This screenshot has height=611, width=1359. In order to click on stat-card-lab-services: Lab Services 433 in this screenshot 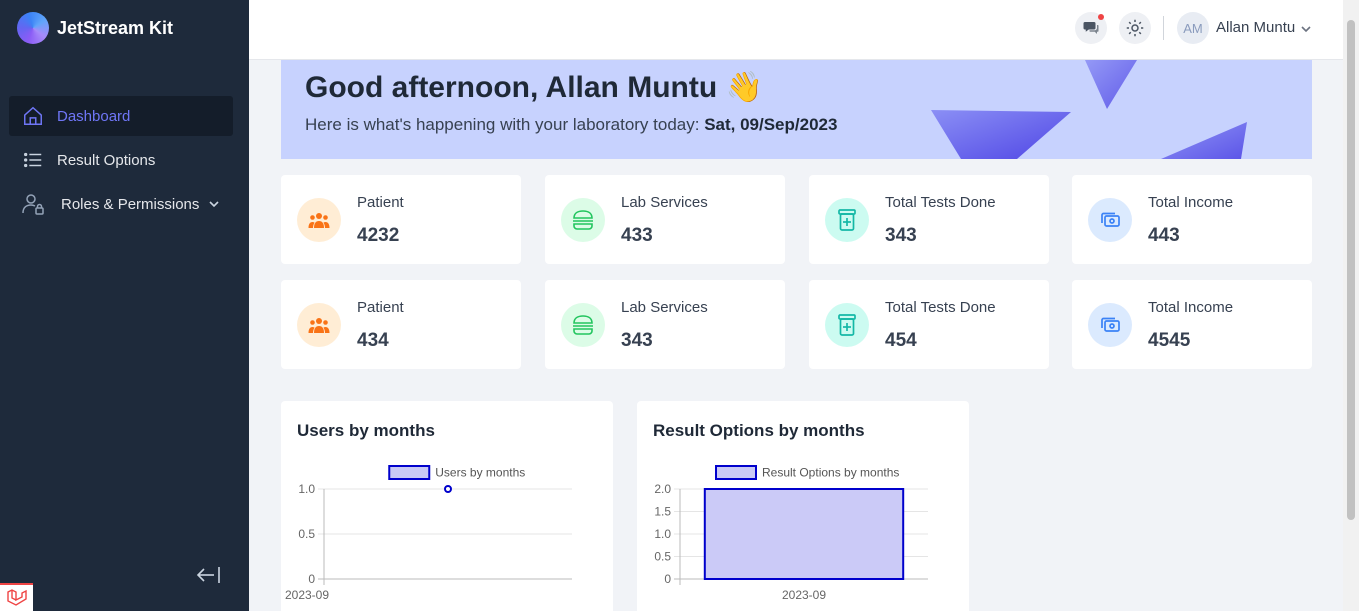, I will do `click(665, 219)`.